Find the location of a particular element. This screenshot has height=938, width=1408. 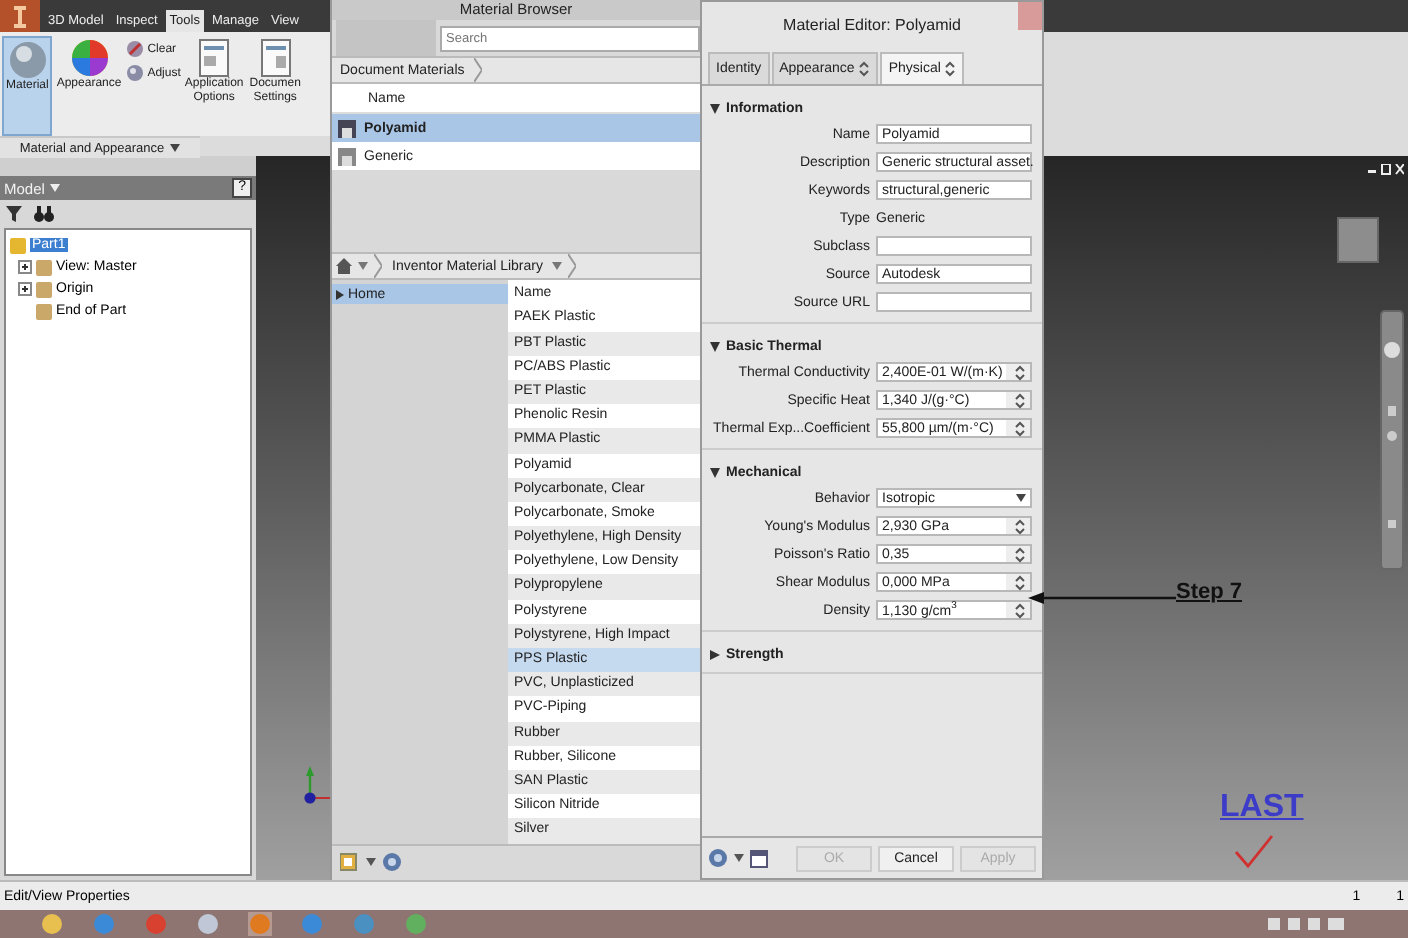

taskbar-app-icon is located at coordinates (208, 924).